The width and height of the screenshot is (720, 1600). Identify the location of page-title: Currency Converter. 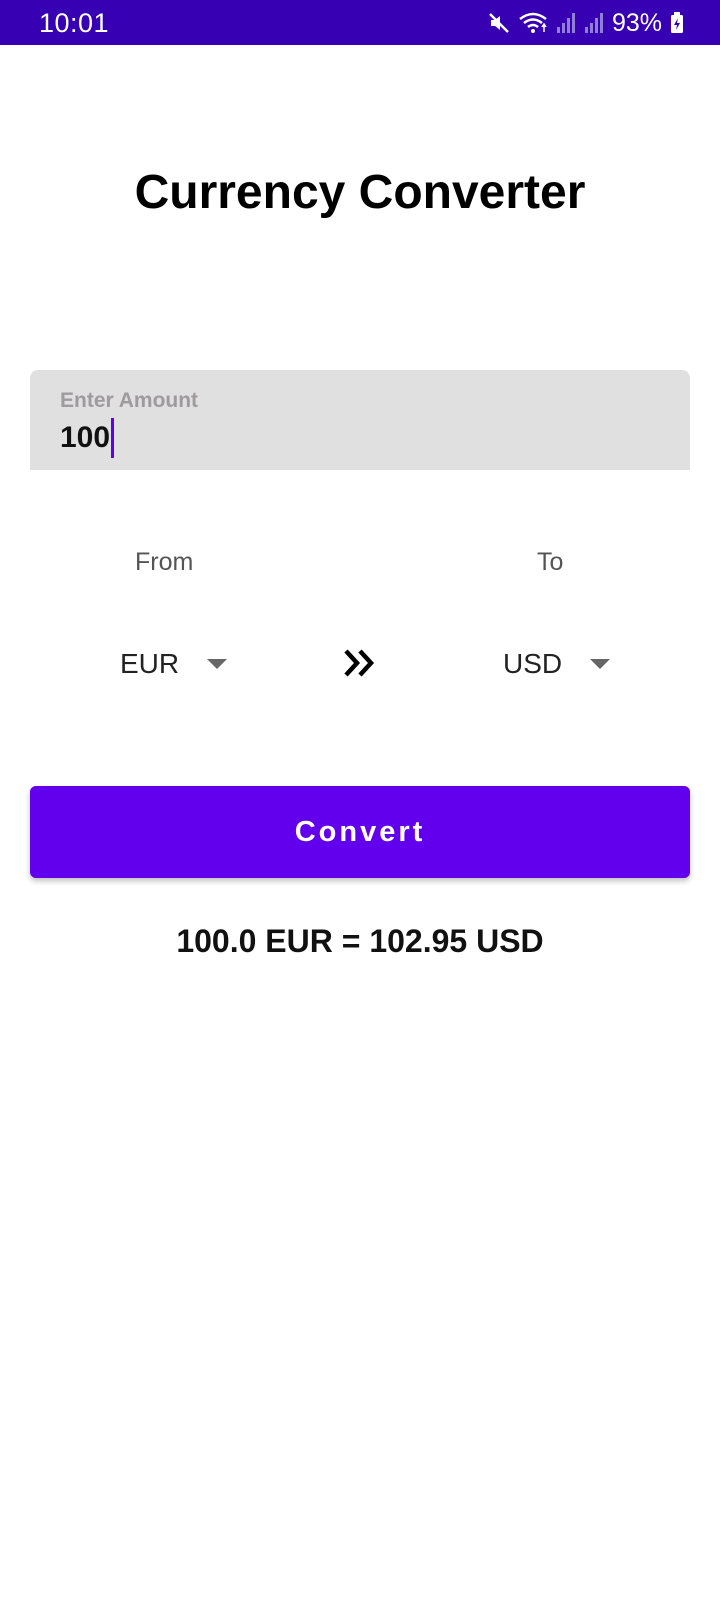
(360, 192).